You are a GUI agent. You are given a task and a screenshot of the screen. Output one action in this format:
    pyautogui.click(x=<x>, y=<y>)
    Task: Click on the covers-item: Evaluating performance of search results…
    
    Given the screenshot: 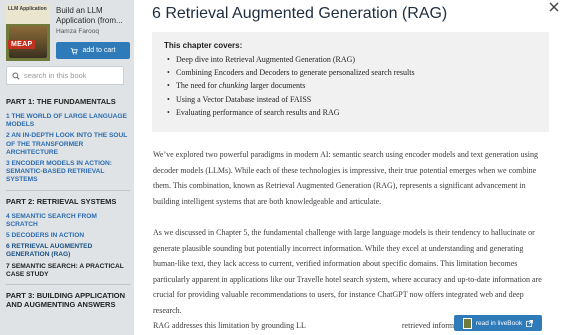 What is the action you would take?
    pyautogui.click(x=353, y=112)
    